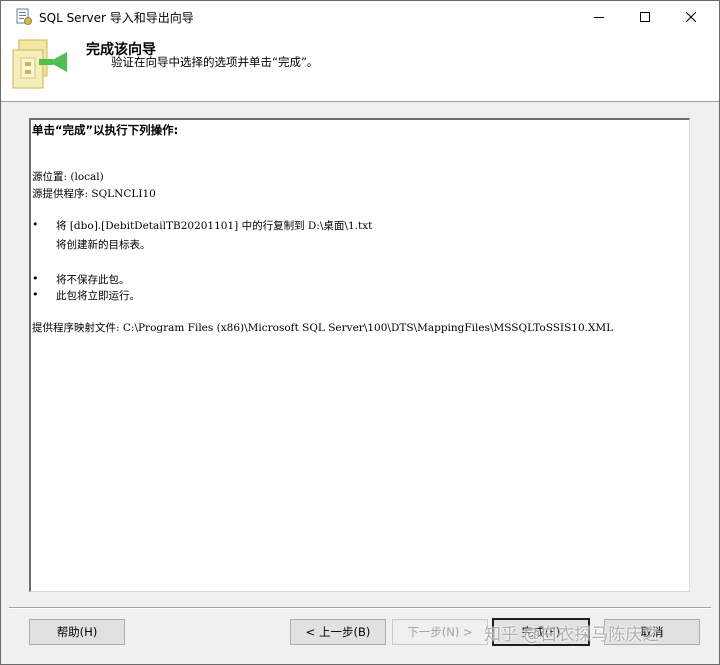  I want to click on source-provider: 源提供程序: SQLNCLI10, so click(94, 194).